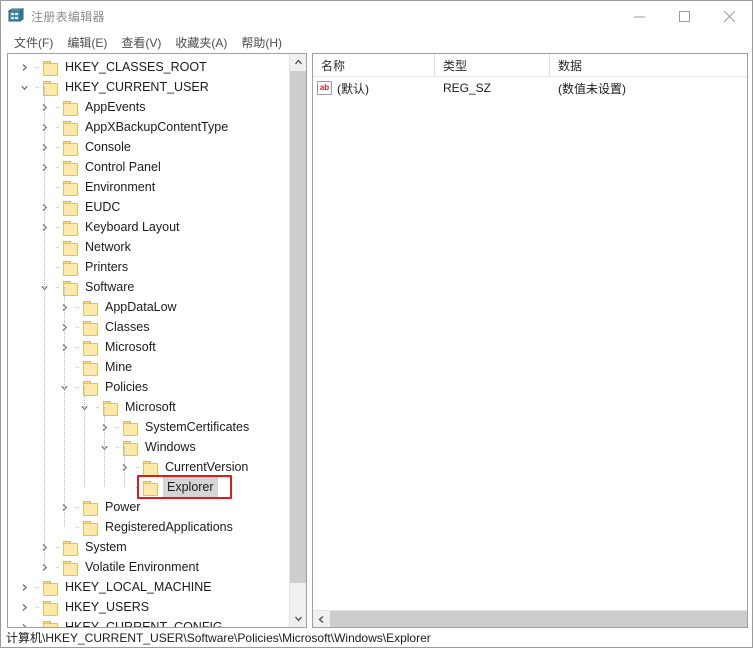 The image size is (753, 648). I want to click on maximize-button, so click(684, 16).